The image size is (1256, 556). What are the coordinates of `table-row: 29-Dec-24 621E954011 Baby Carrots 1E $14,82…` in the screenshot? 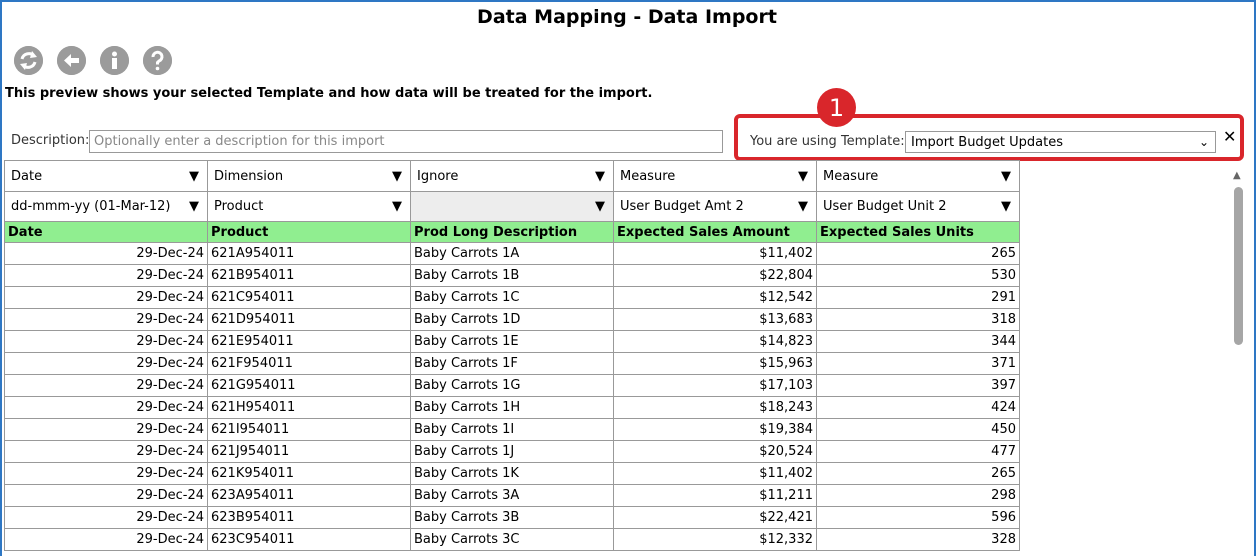 It's located at (512, 341).